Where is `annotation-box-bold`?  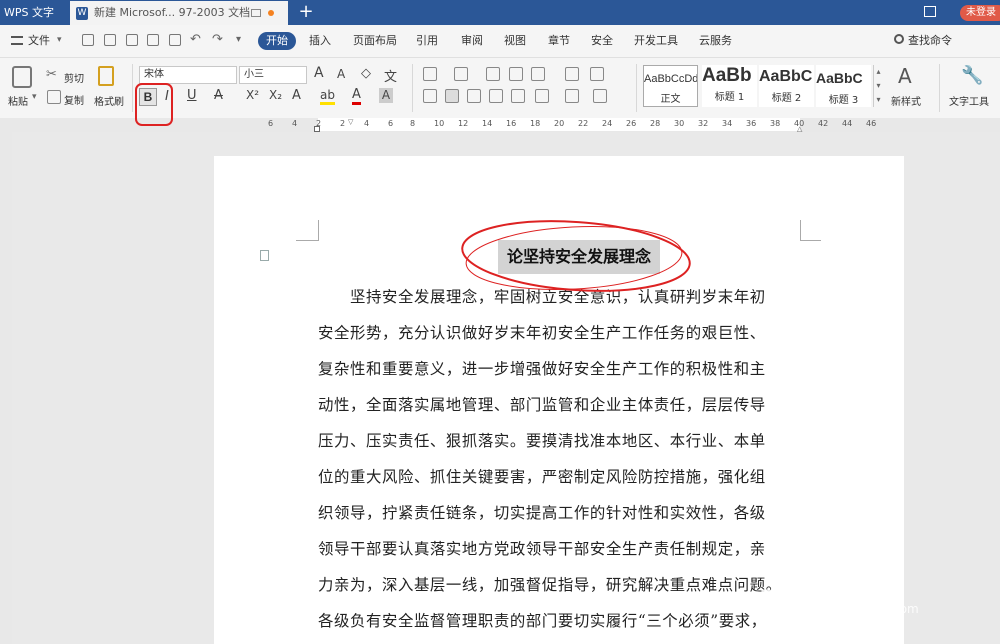 annotation-box-bold is located at coordinates (154, 104).